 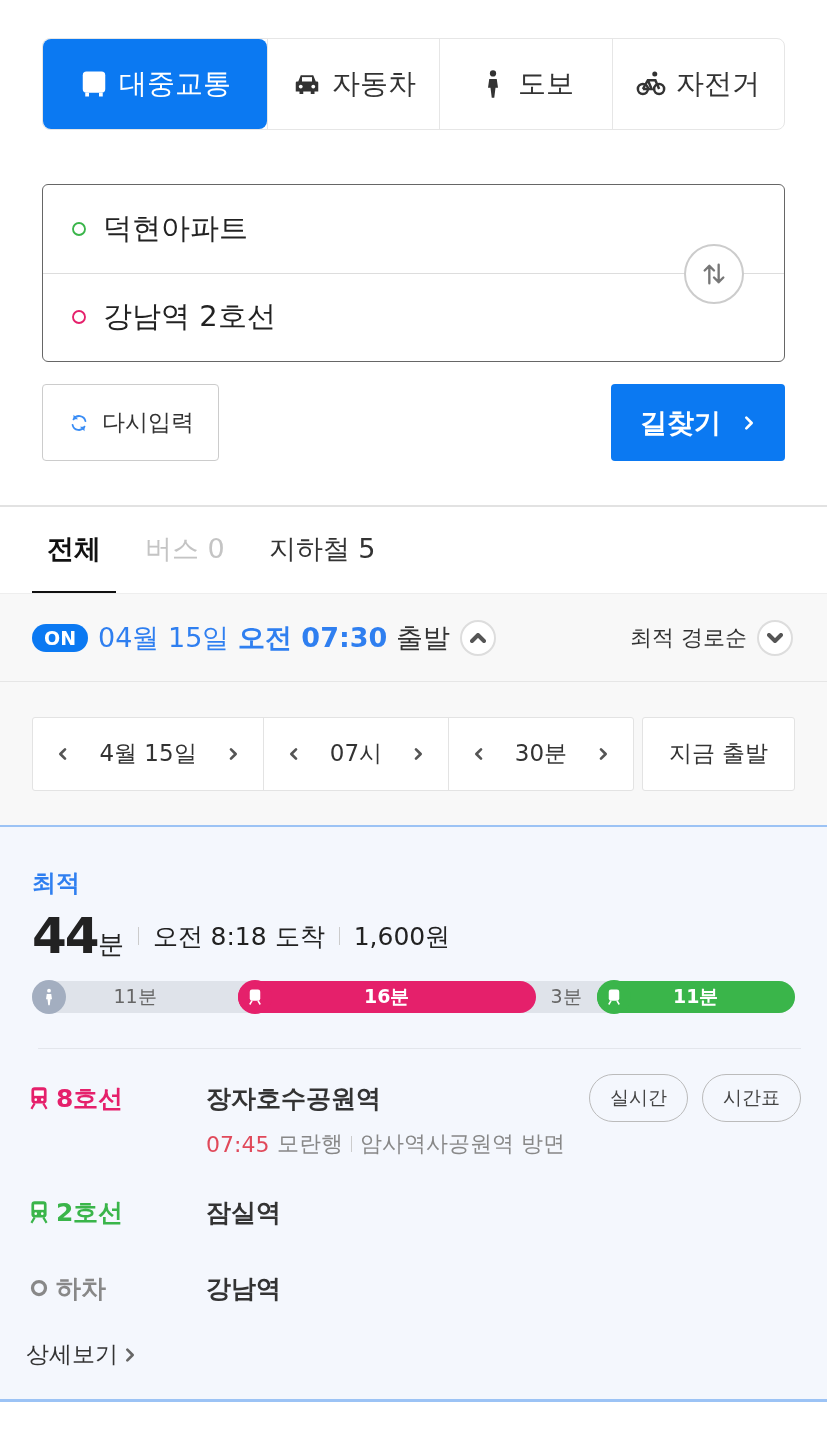 I want to click on arrival-time: 오전 8:18 도착, so click(x=238, y=936).